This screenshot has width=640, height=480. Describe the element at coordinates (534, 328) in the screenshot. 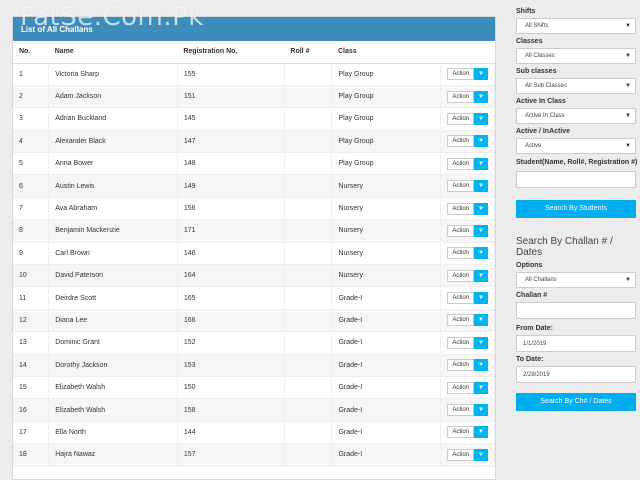

I see `from-date-label: From Date:` at that location.